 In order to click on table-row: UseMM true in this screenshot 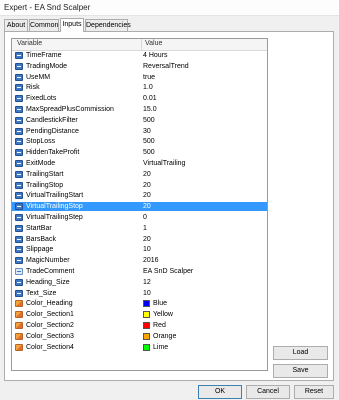, I will do `click(139, 77)`.